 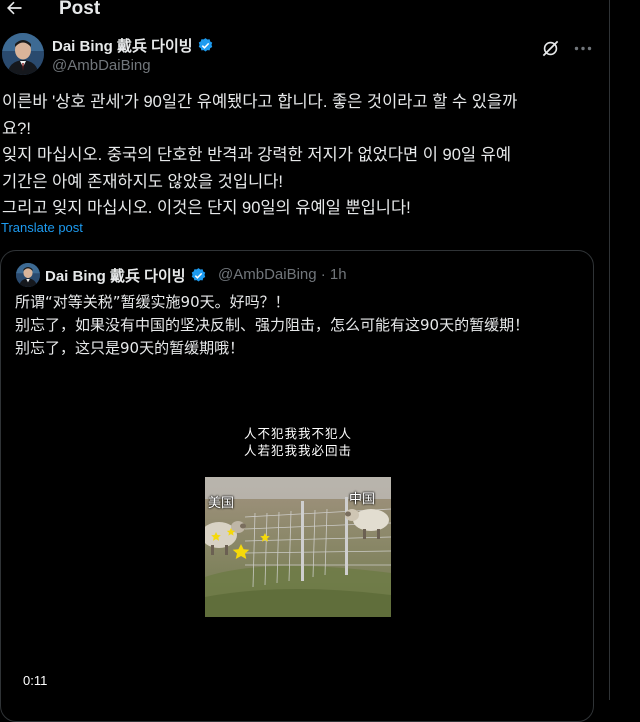 What do you see at coordinates (23, 54) in the screenshot?
I see `avatar` at bounding box center [23, 54].